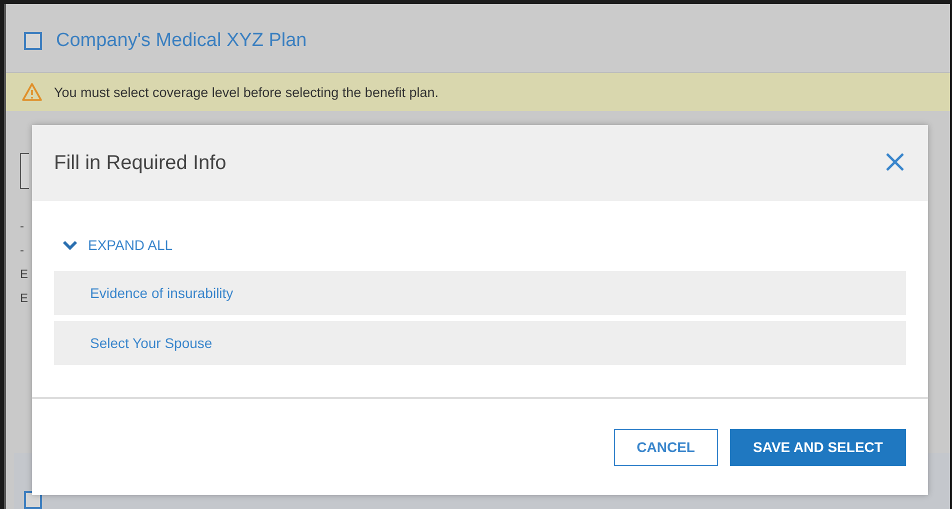  Describe the element at coordinates (895, 162) in the screenshot. I see `close-icon` at that location.